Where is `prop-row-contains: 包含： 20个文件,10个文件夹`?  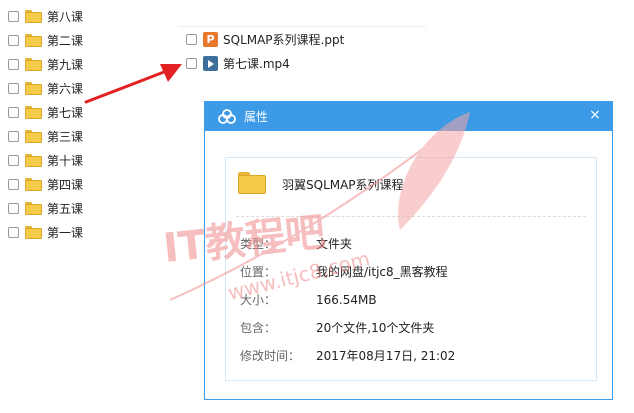
prop-row-contains: 包含： 20个文件,10个文件夹 is located at coordinates (337, 327).